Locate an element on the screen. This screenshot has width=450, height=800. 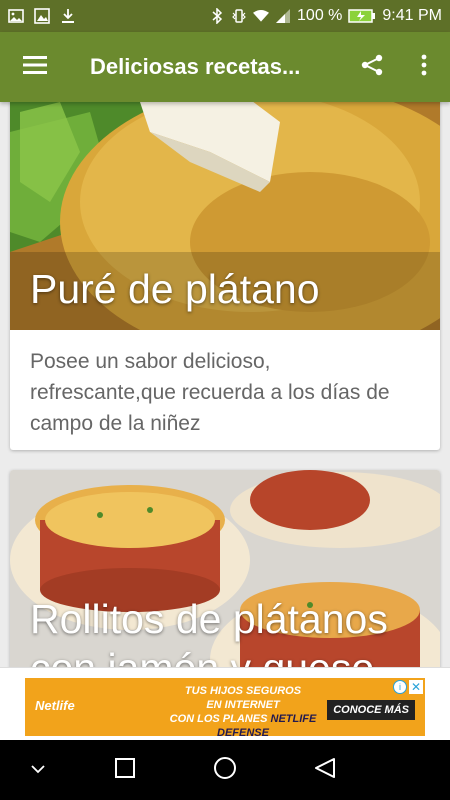
back-icon is located at coordinates (325, 770).